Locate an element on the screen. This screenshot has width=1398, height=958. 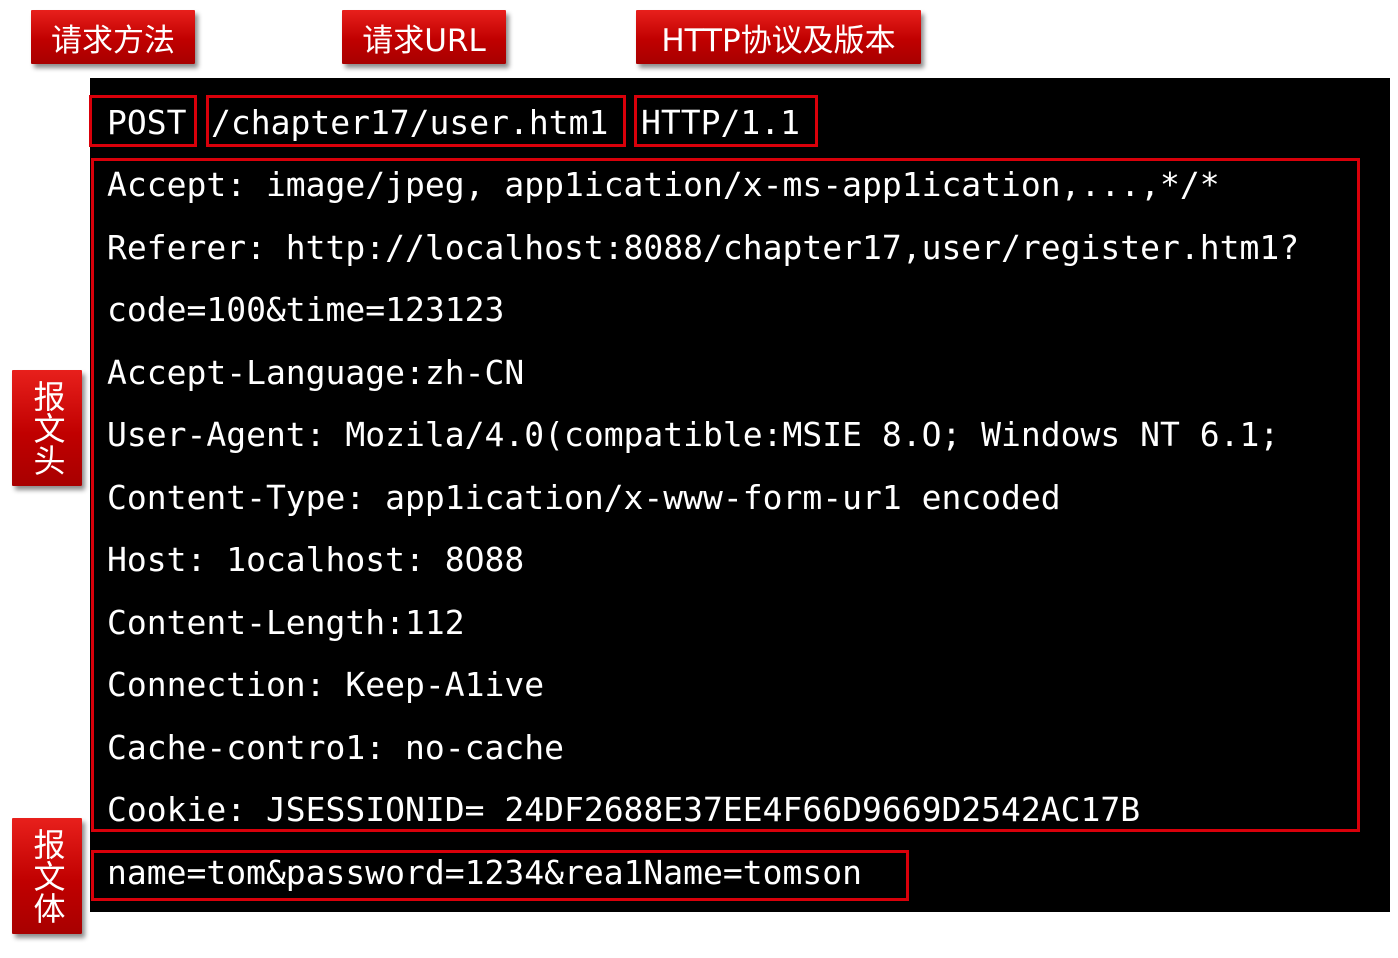
label-message-header: 报文头 is located at coordinates (47, 428).